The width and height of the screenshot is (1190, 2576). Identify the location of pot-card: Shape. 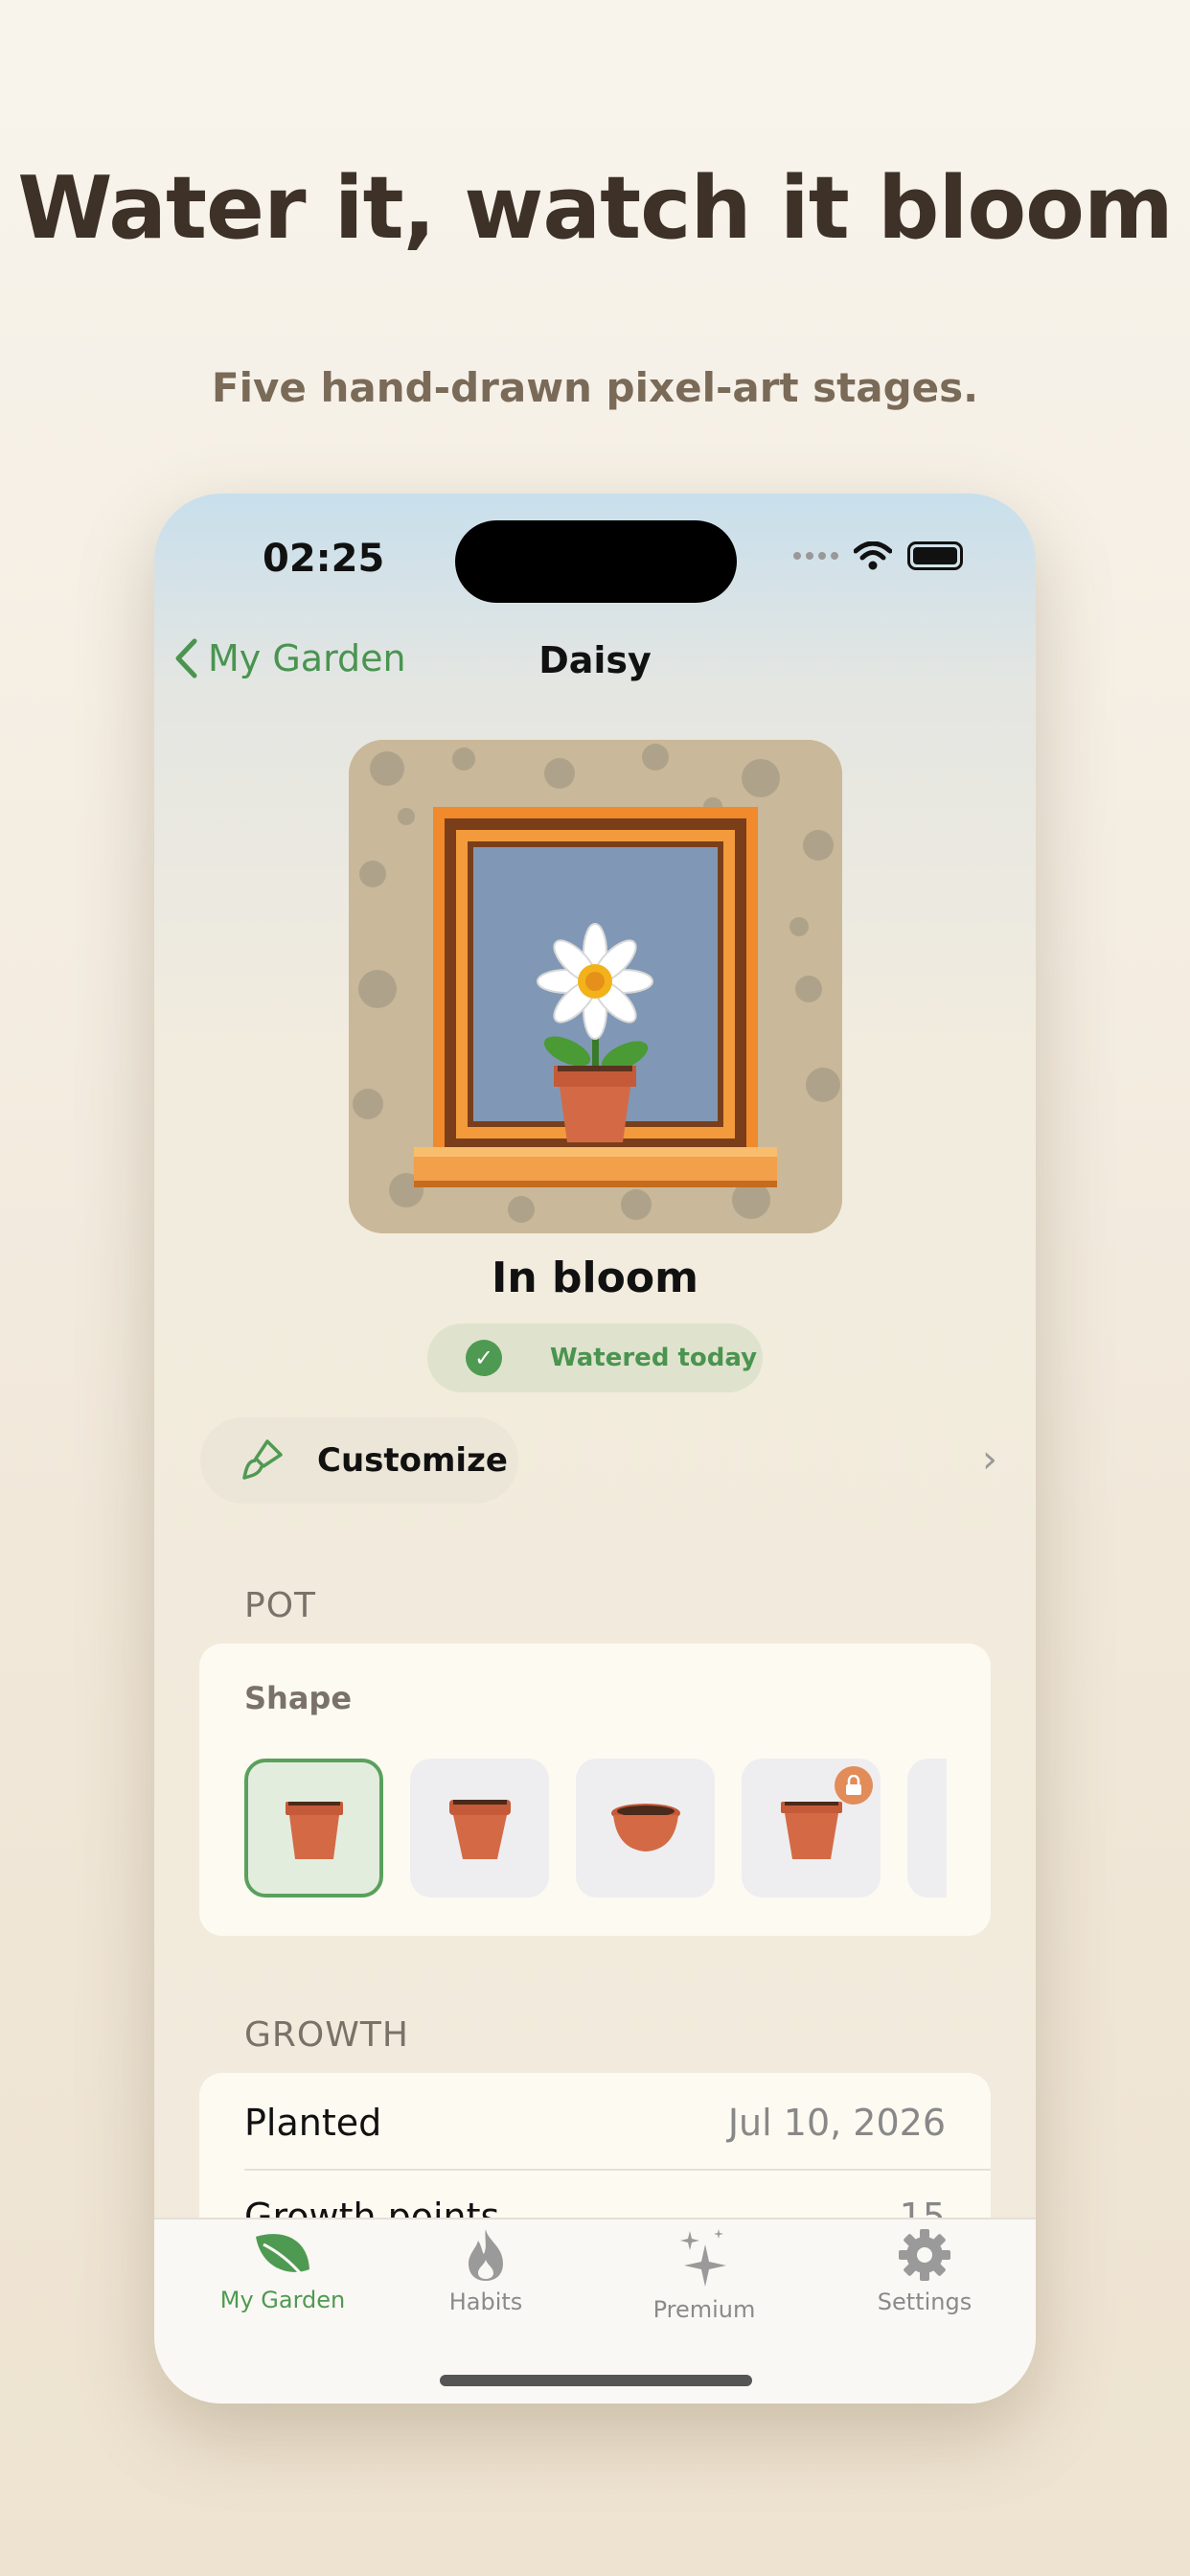
(595, 1790).